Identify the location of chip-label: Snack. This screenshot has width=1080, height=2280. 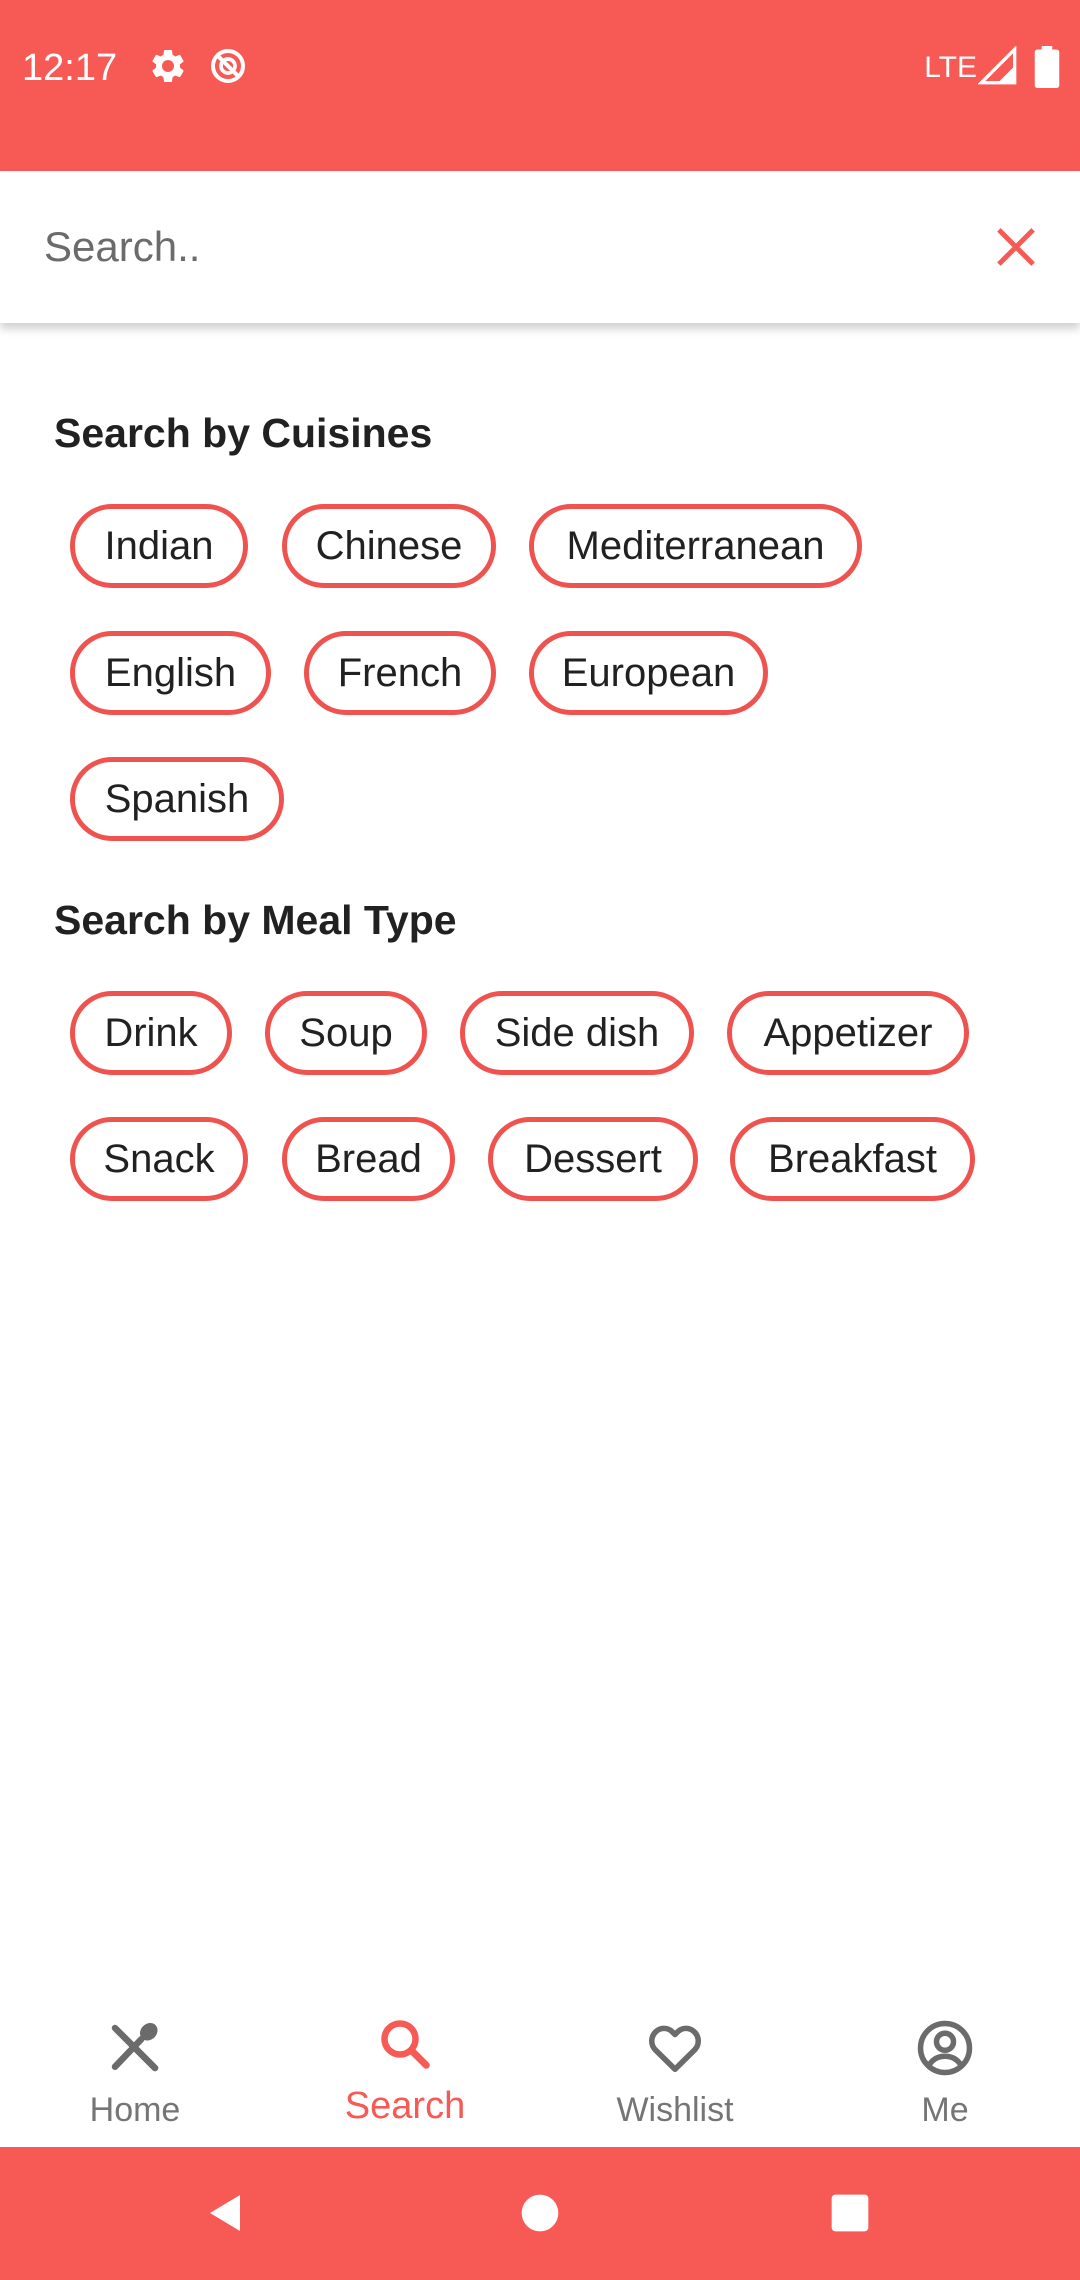
(159, 1158).